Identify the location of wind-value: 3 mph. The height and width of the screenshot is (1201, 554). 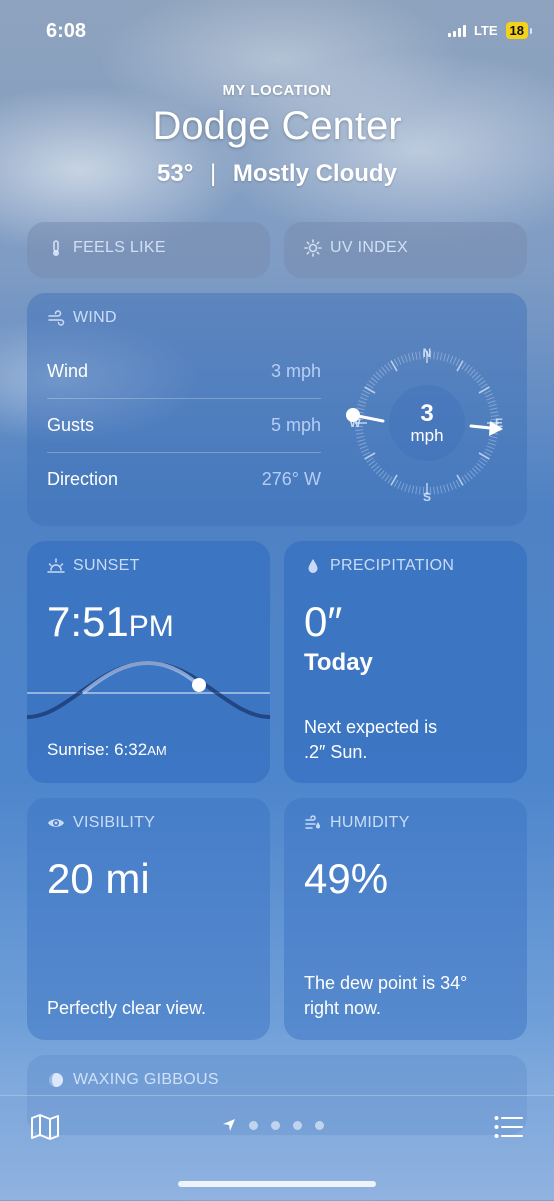
(296, 371).